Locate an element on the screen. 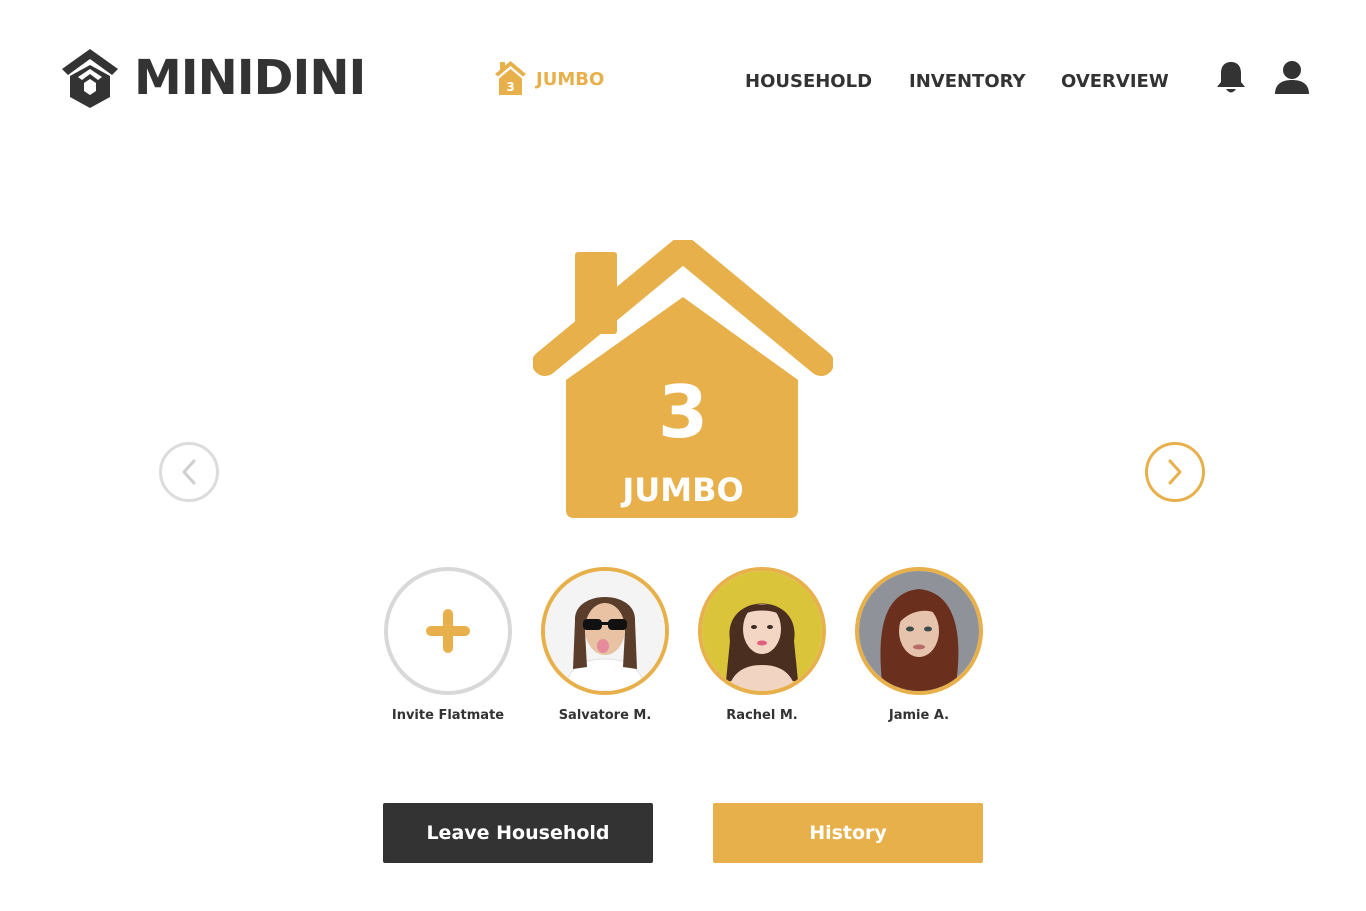  invite-flatmate-button is located at coordinates (448, 631).